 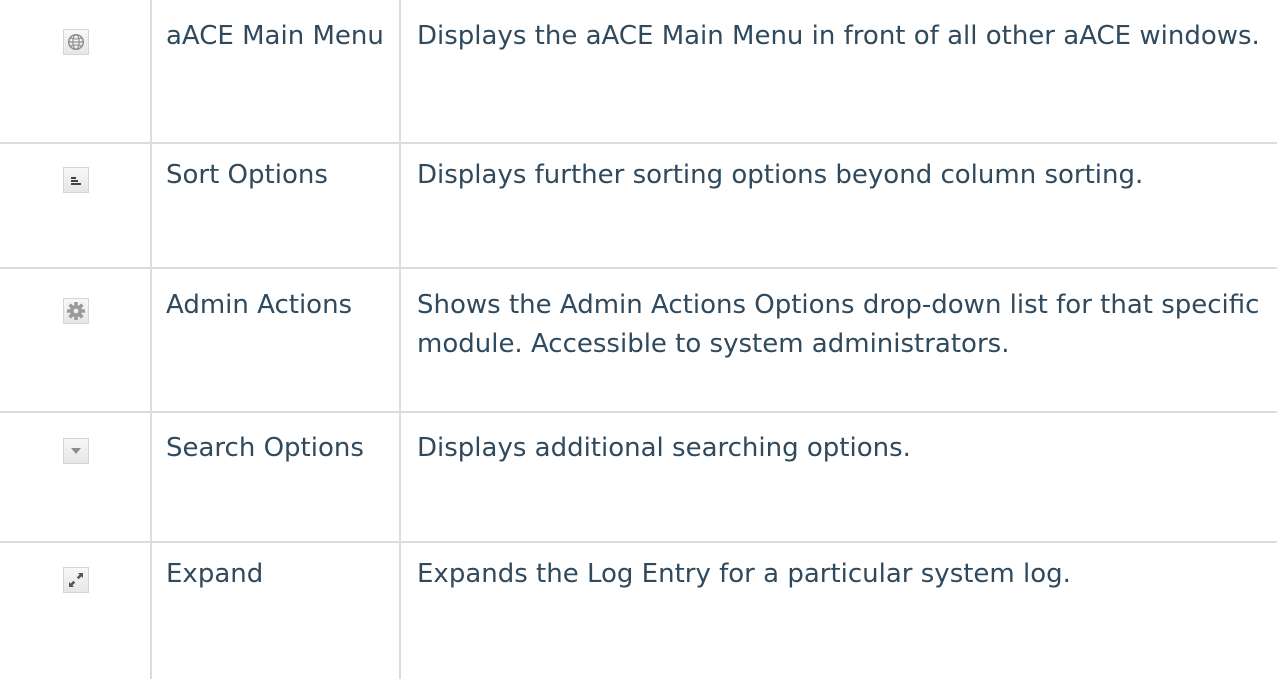 I want to click on globe-icon, so click(x=76, y=42).